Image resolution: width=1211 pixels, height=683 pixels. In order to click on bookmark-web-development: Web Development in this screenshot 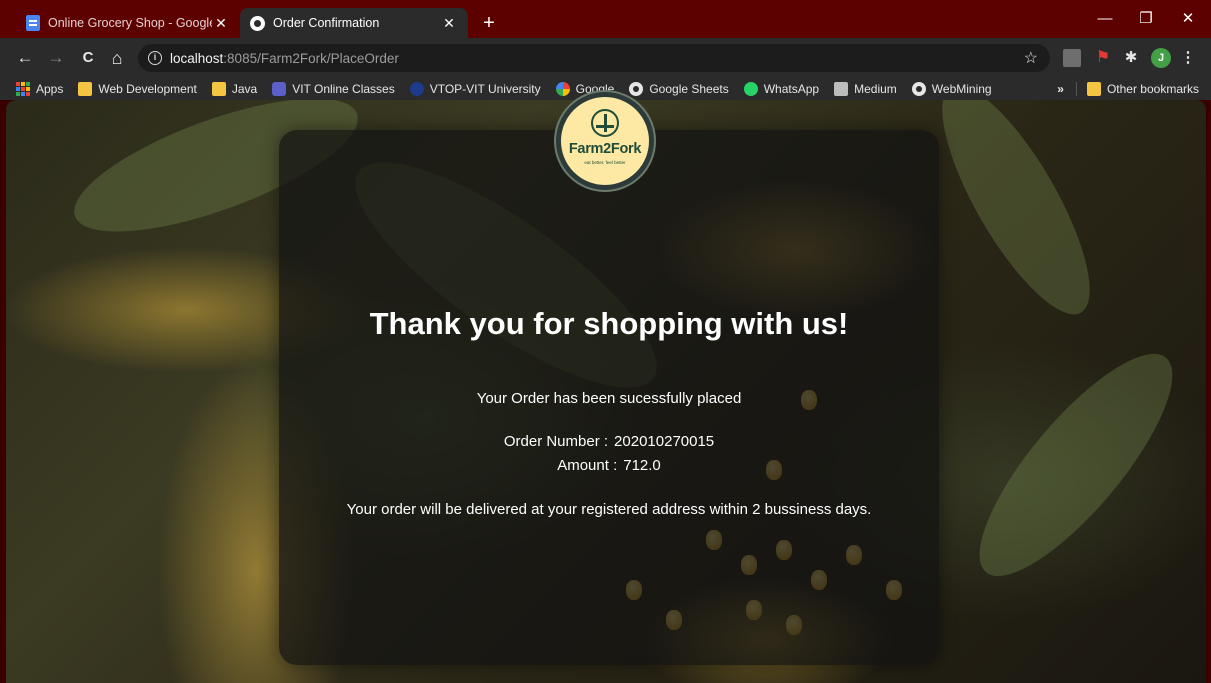, I will do `click(137, 89)`.